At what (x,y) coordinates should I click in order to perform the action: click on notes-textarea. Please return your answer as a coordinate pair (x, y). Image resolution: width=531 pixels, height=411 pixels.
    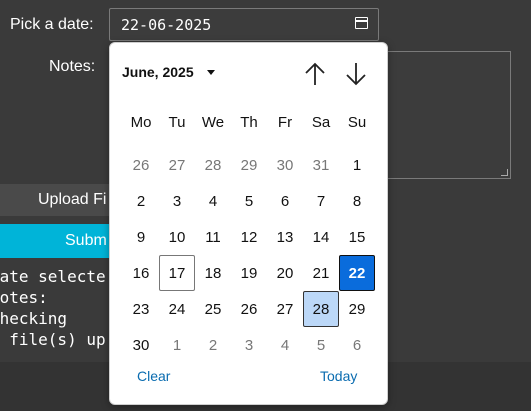
    Looking at the image, I should click on (446, 115).